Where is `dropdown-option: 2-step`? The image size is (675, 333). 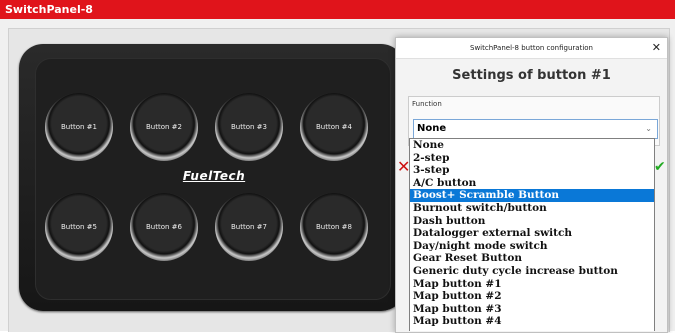
dropdown-option: 2-step is located at coordinates (532, 158).